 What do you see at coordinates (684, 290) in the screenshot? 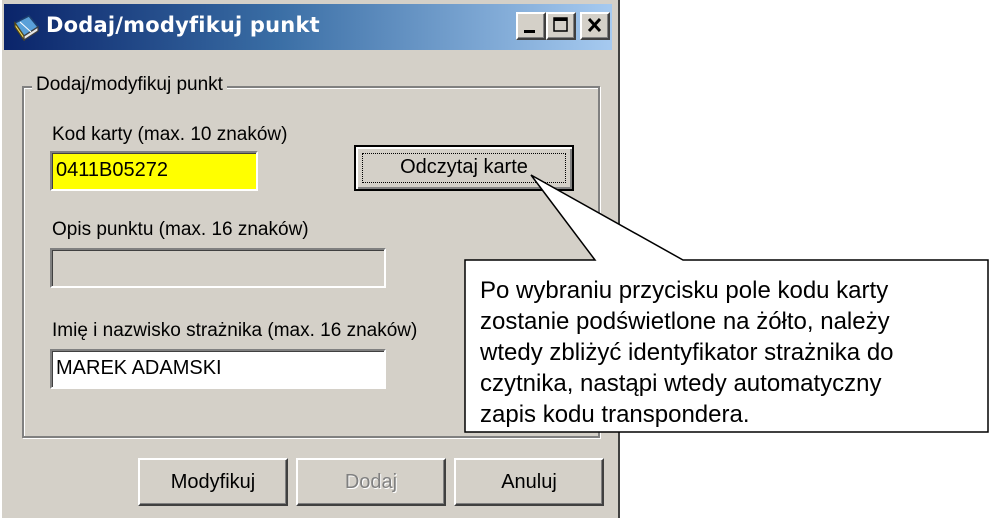
I see `callout-line: Po wybraniu przycisku pole kodu karty` at bounding box center [684, 290].